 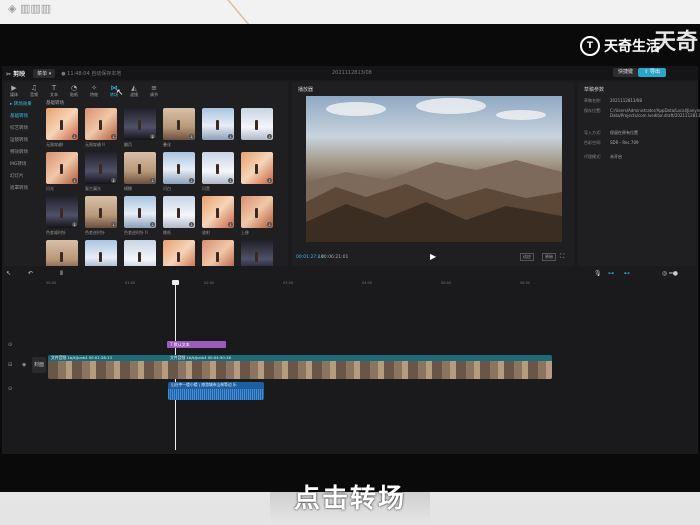 What do you see at coordinates (593, 110) in the screenshot?
I see `prop-key: 保存位置:` at bounding box center [593, 110].